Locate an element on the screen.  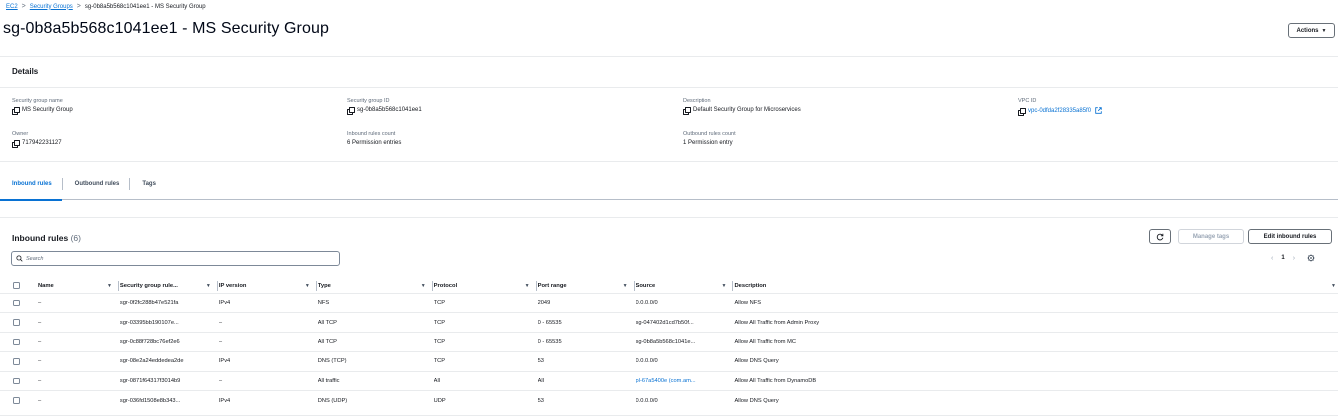
cell-ip-version: IPv4 is located at coordinates (224, 303).